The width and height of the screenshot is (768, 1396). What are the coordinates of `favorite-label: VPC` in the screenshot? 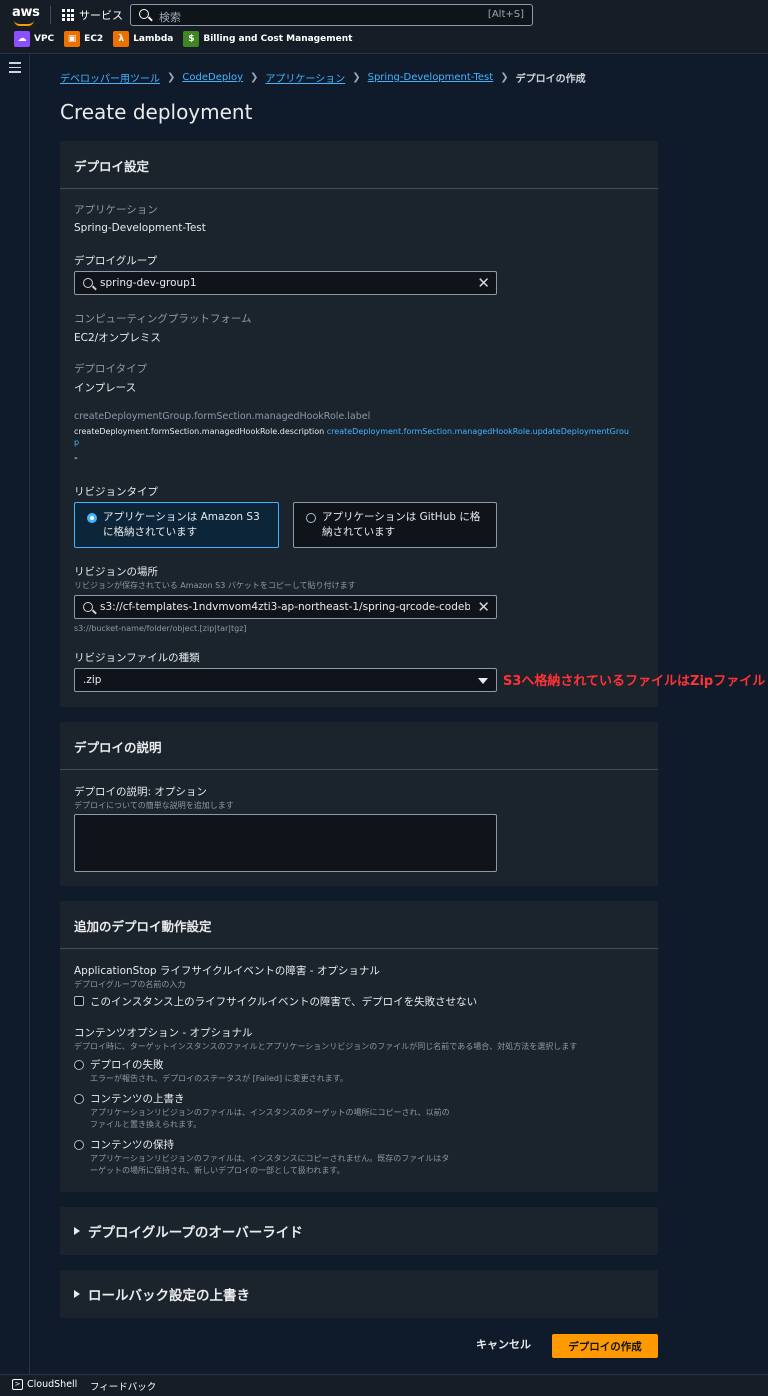 It's located at (44, 39).